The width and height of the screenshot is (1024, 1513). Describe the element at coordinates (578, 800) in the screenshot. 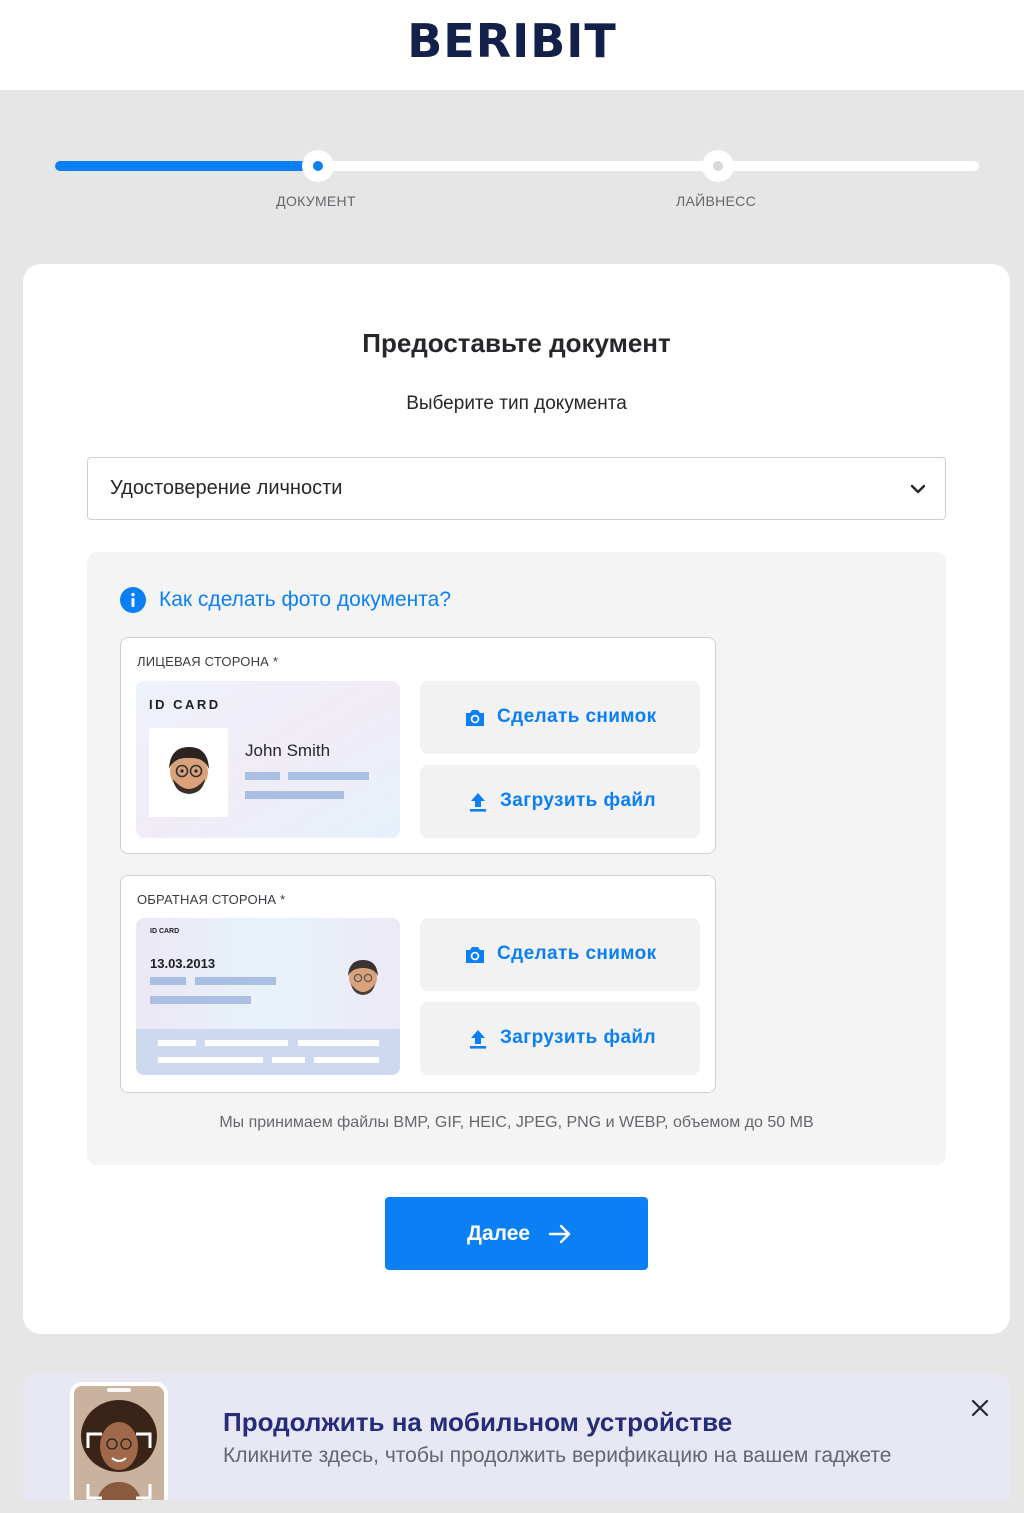

I see `front-upload-file-label: Загрузить файл` at that location.